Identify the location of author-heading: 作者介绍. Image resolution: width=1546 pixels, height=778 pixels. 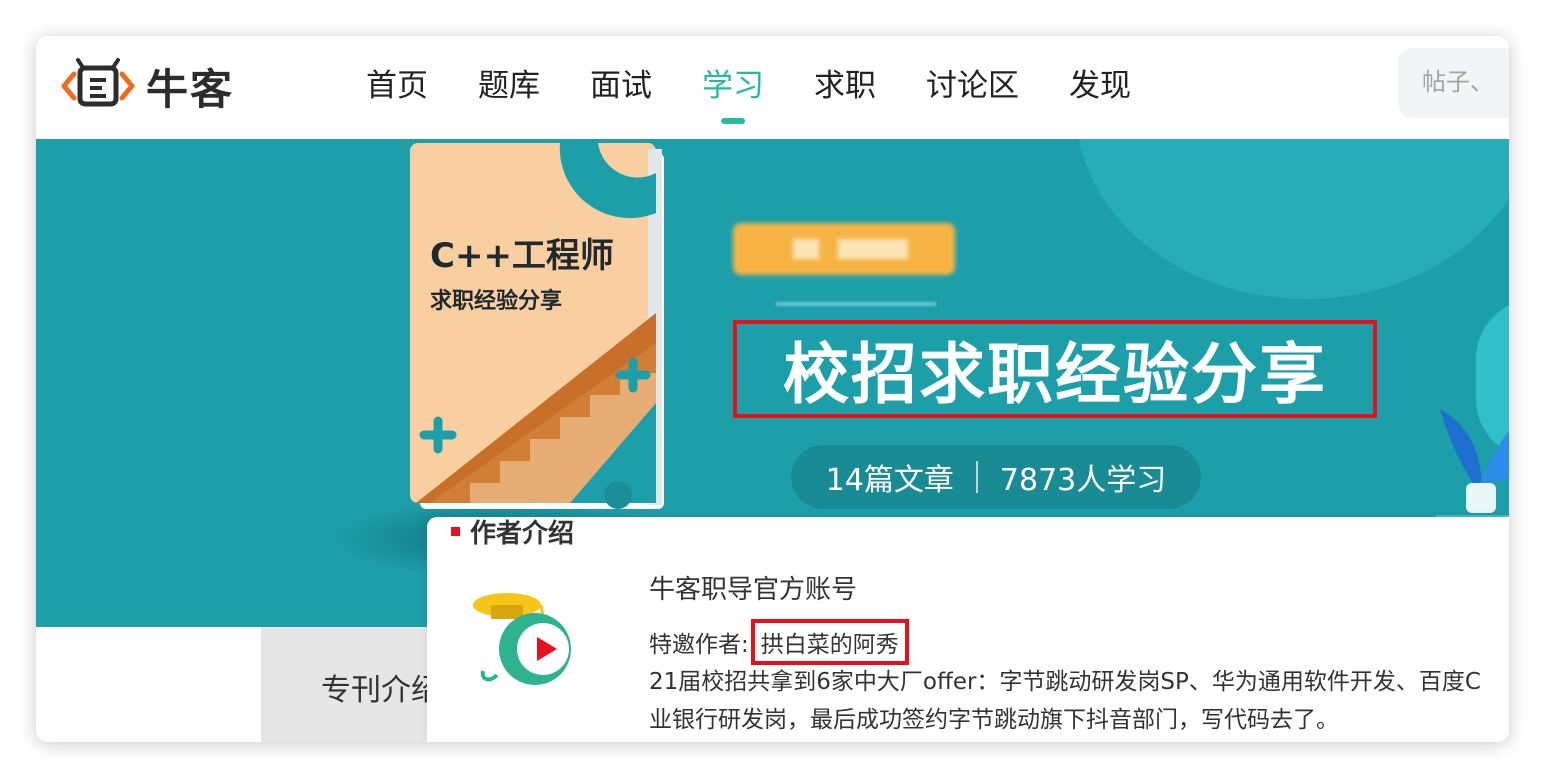
(512, 533).